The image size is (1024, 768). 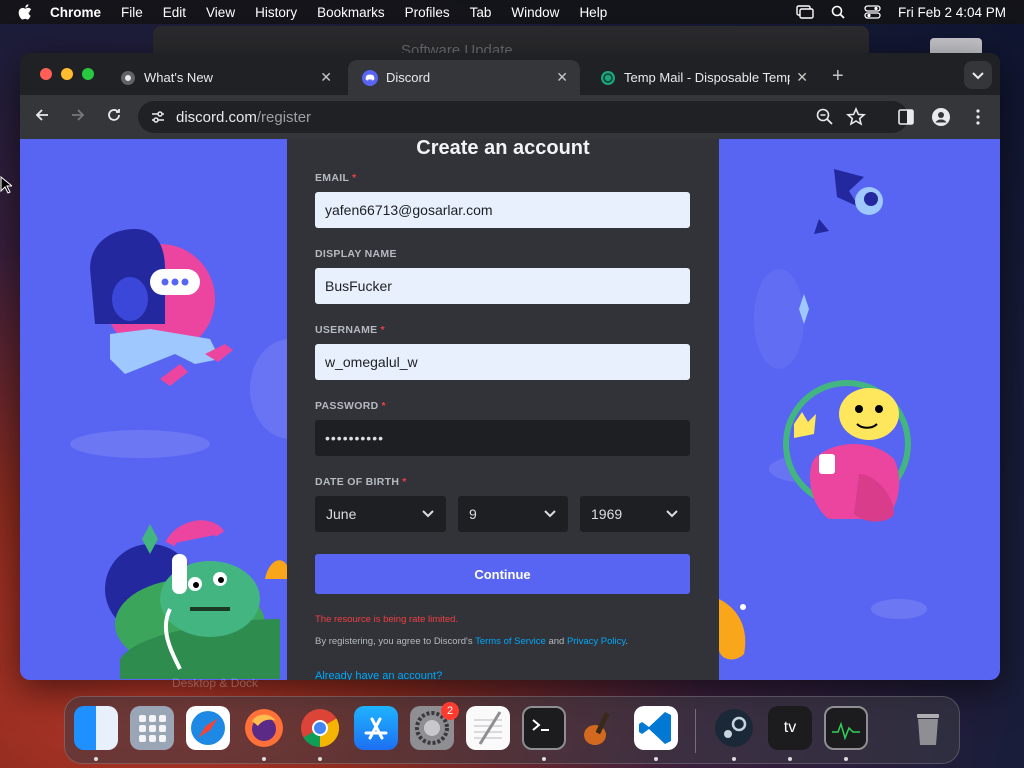 What do you see at coordinates (284, 117) in the screenshot?
I see `url-path: /register` at bounding box center [284, 117].